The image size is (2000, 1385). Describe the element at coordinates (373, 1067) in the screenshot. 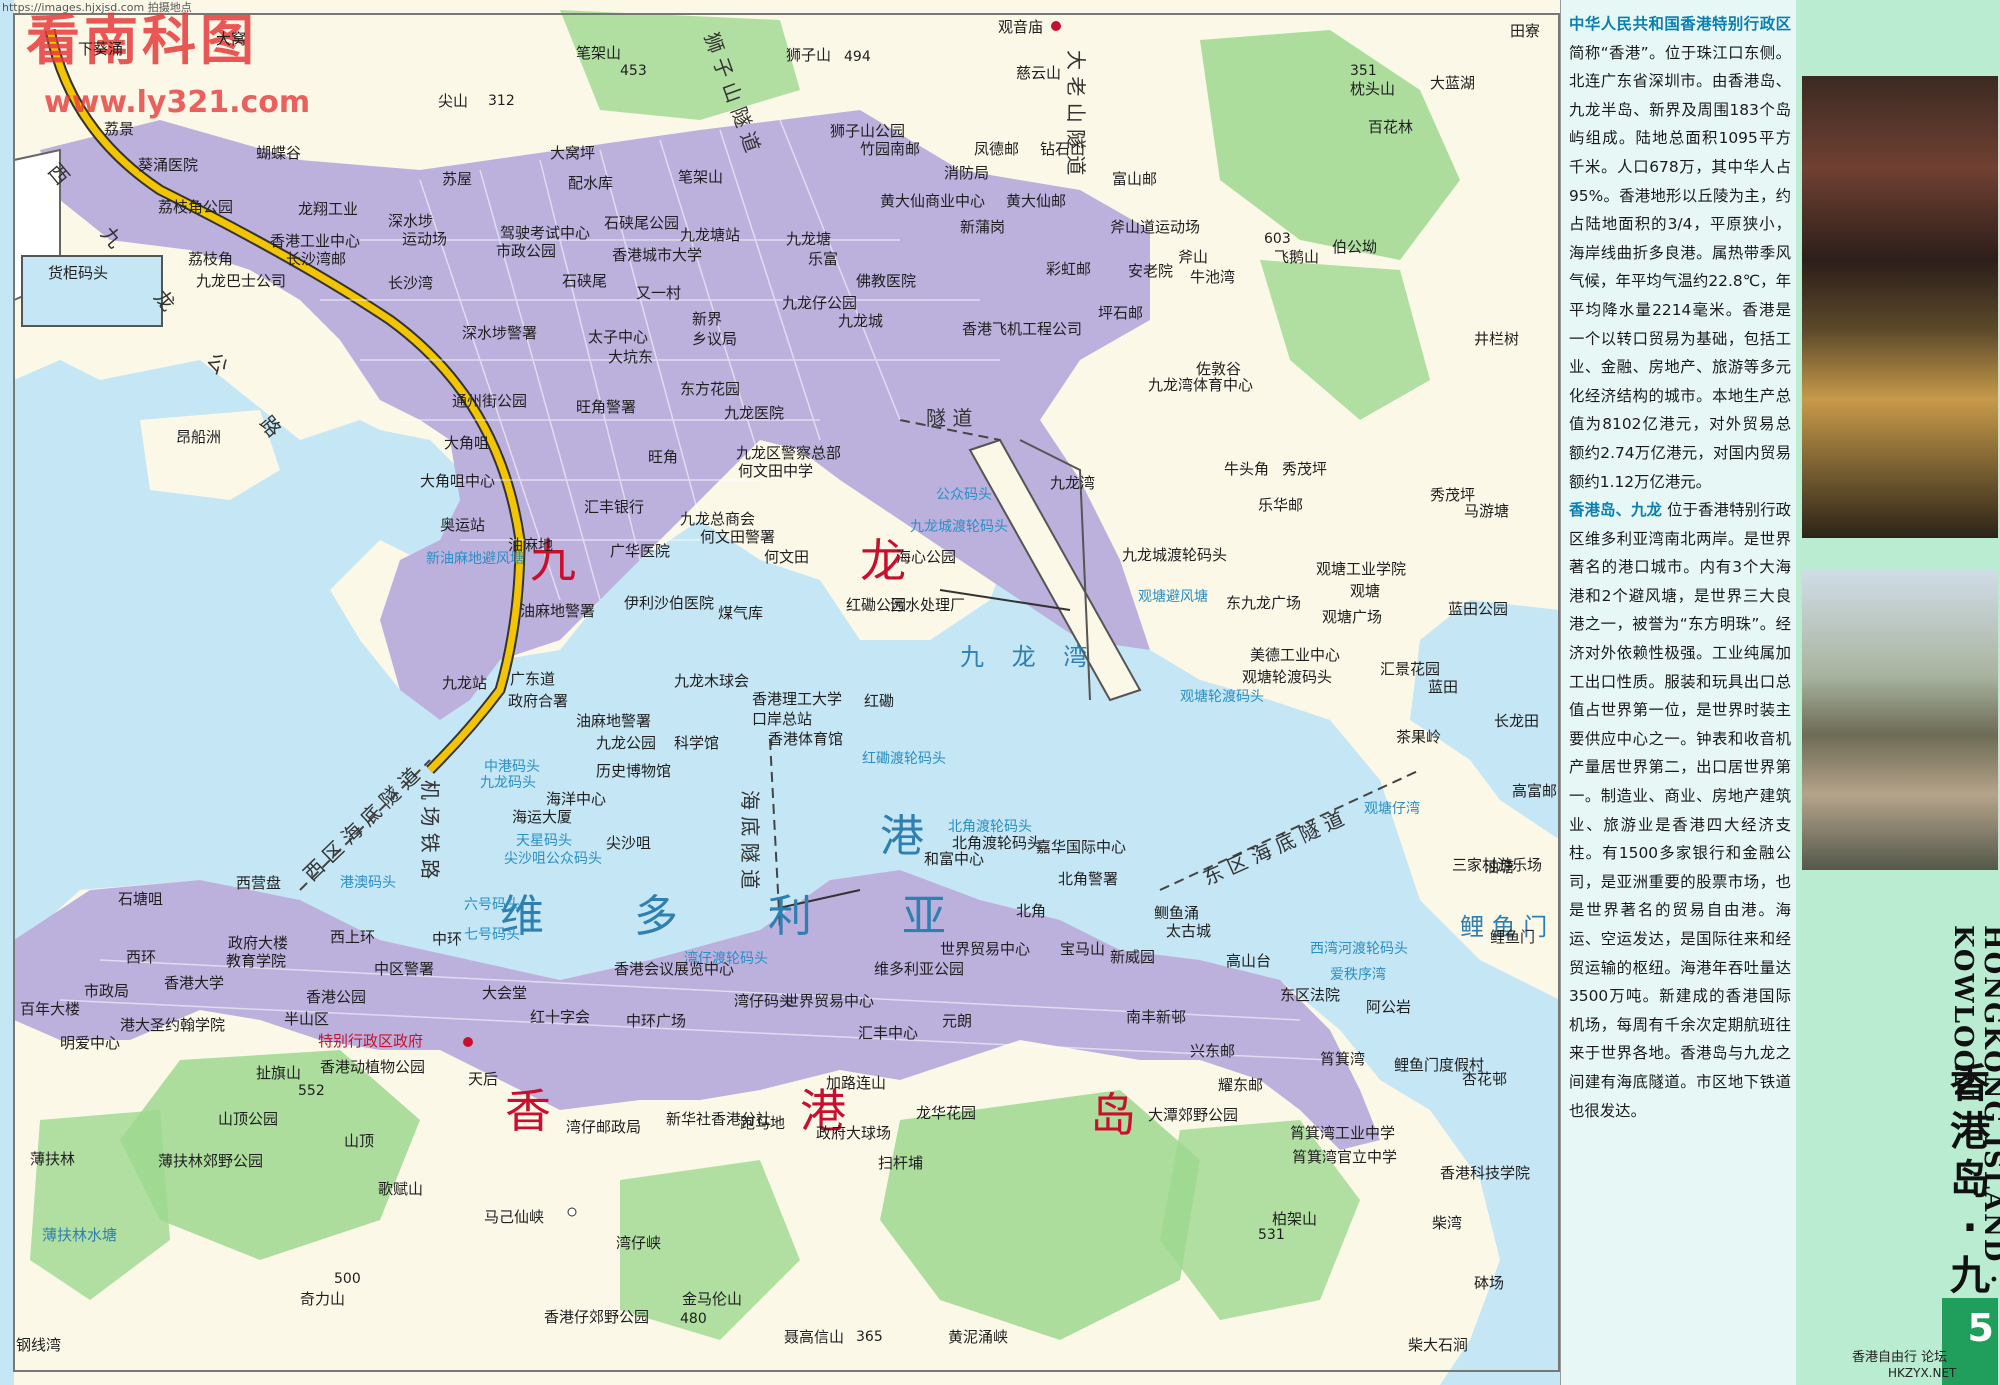

I see `label-xianggang-dw: 香港动植物公园` at that location.